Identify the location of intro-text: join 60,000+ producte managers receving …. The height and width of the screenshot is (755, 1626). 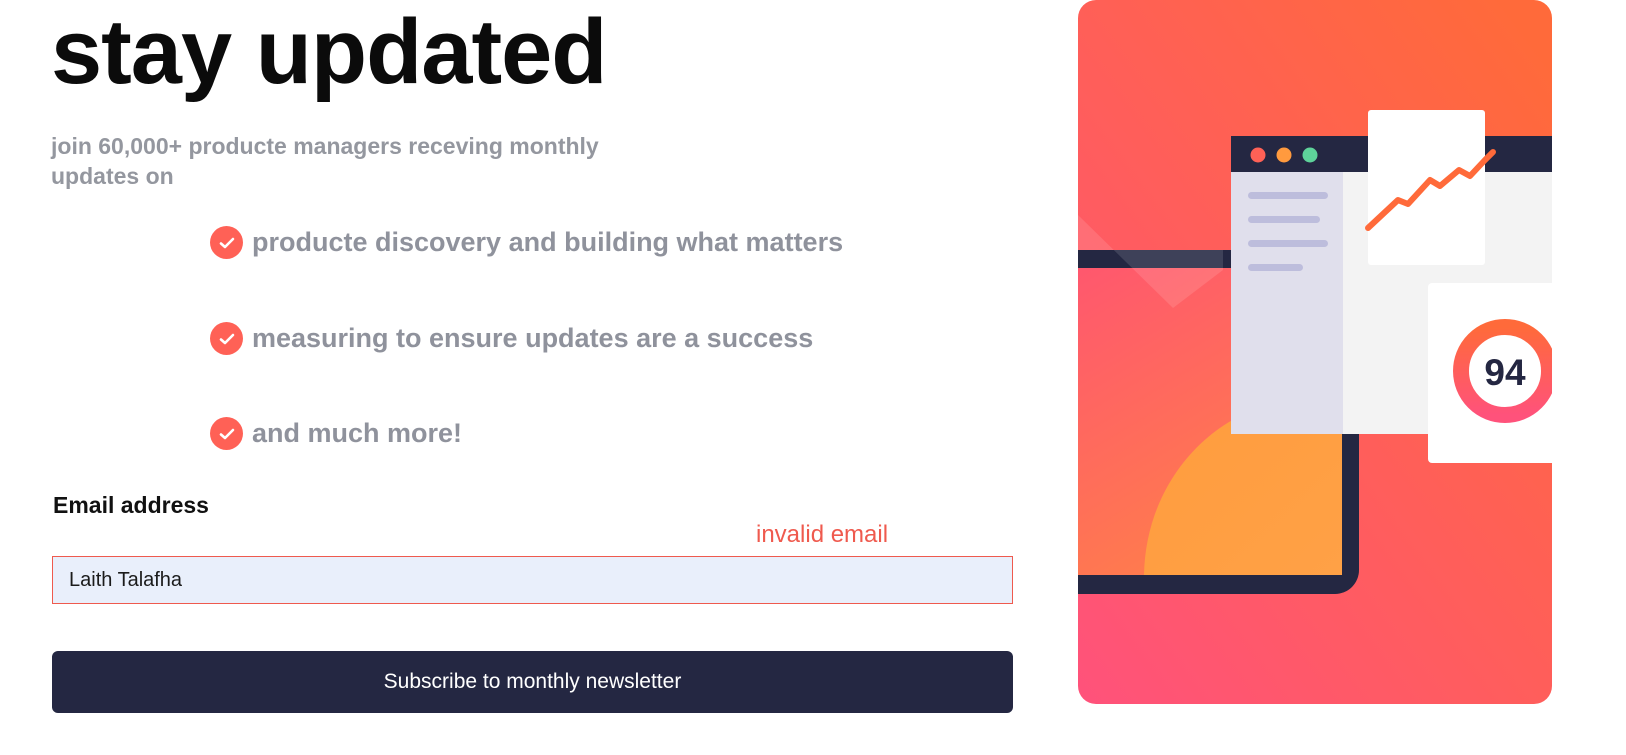
(325, 161).